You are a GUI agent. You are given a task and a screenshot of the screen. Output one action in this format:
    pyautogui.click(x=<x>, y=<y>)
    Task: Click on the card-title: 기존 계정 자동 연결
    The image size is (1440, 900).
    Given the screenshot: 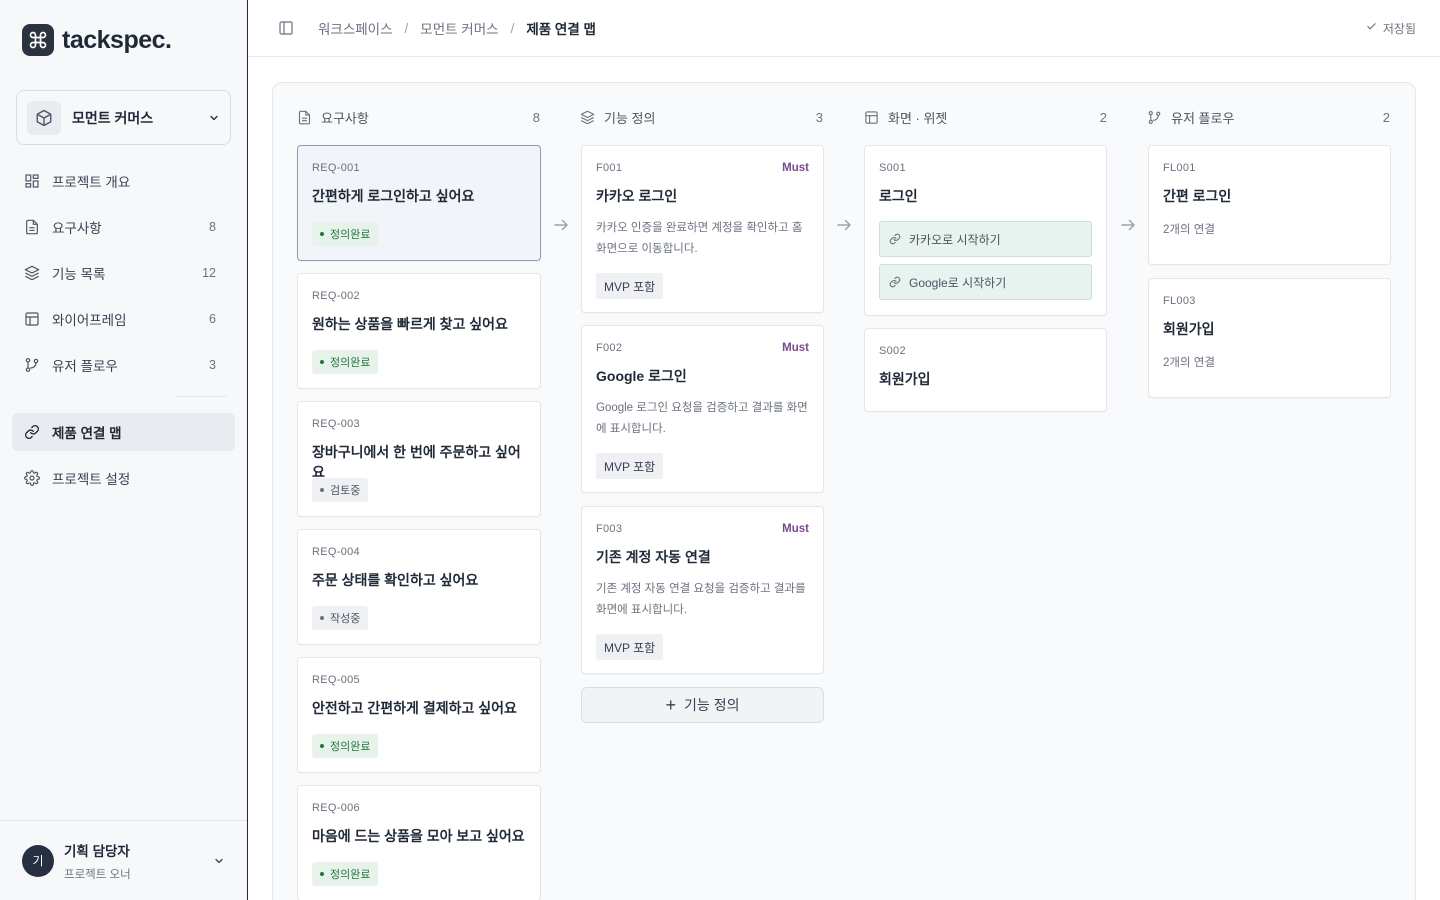 What is the action you would take?
    pyautogui.click(x=653, y=557)
    